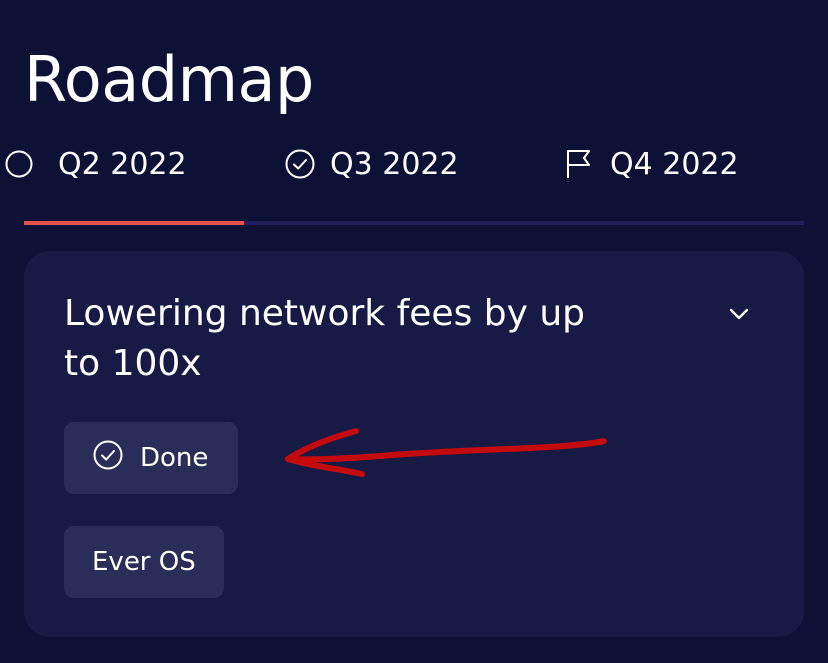  Describe the element at coordinates (674, 164) in the screenshot. I see `tab-label: Q4 2022` at that location.